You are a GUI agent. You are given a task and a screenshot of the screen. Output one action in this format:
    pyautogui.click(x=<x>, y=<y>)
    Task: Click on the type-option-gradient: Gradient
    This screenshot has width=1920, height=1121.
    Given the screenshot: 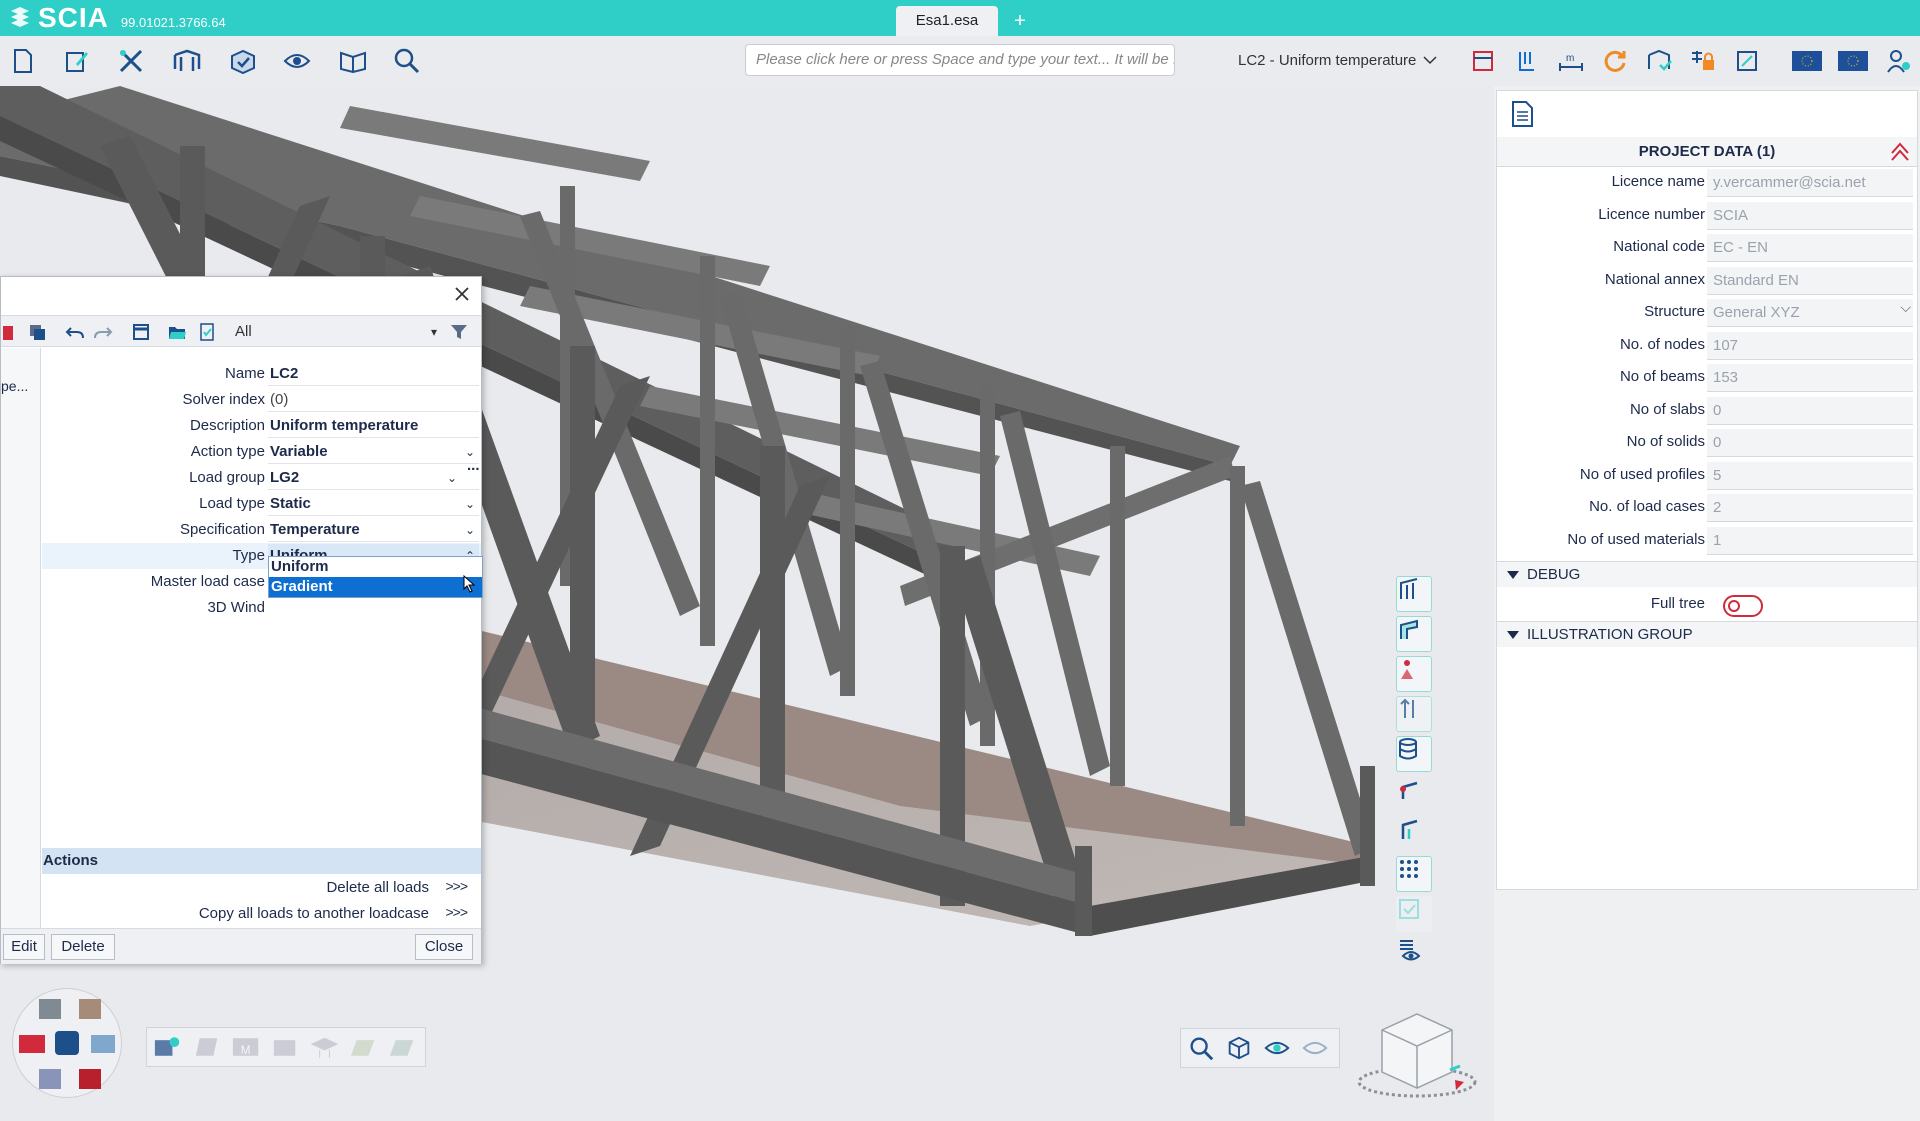 What is the action you would take?
    pyautogui.click(x=375, y=587)
    